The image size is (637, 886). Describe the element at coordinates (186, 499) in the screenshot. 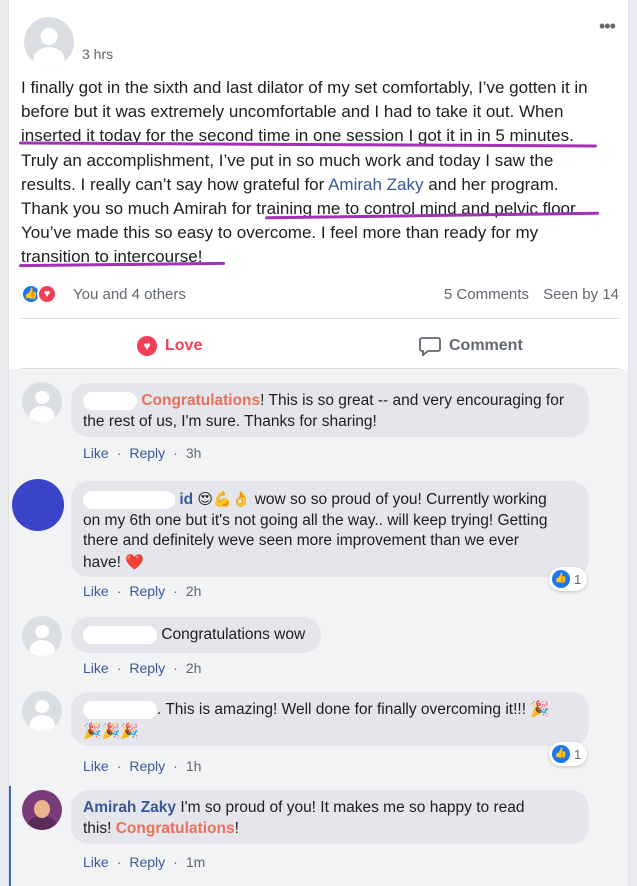

I see `commenter-name: id` at that location.